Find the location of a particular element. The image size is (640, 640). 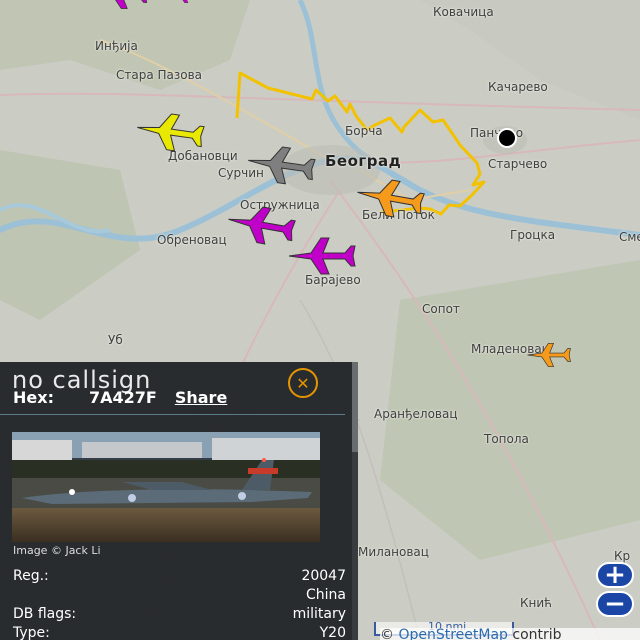

hex-label: Hex: is located at coordinates (33, 397).